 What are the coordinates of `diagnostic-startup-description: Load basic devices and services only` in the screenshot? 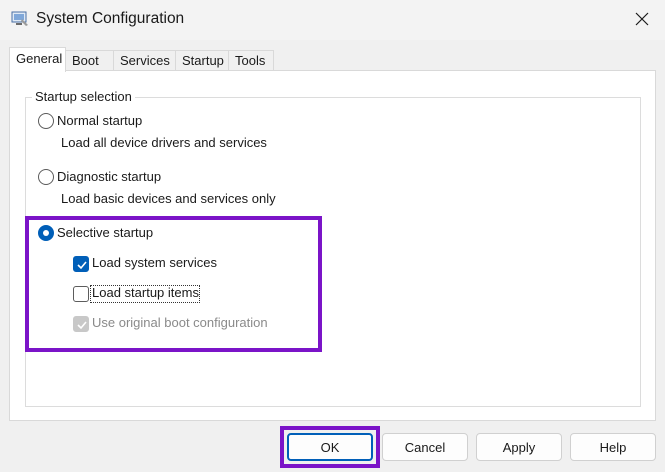 It's located at (168, 198).